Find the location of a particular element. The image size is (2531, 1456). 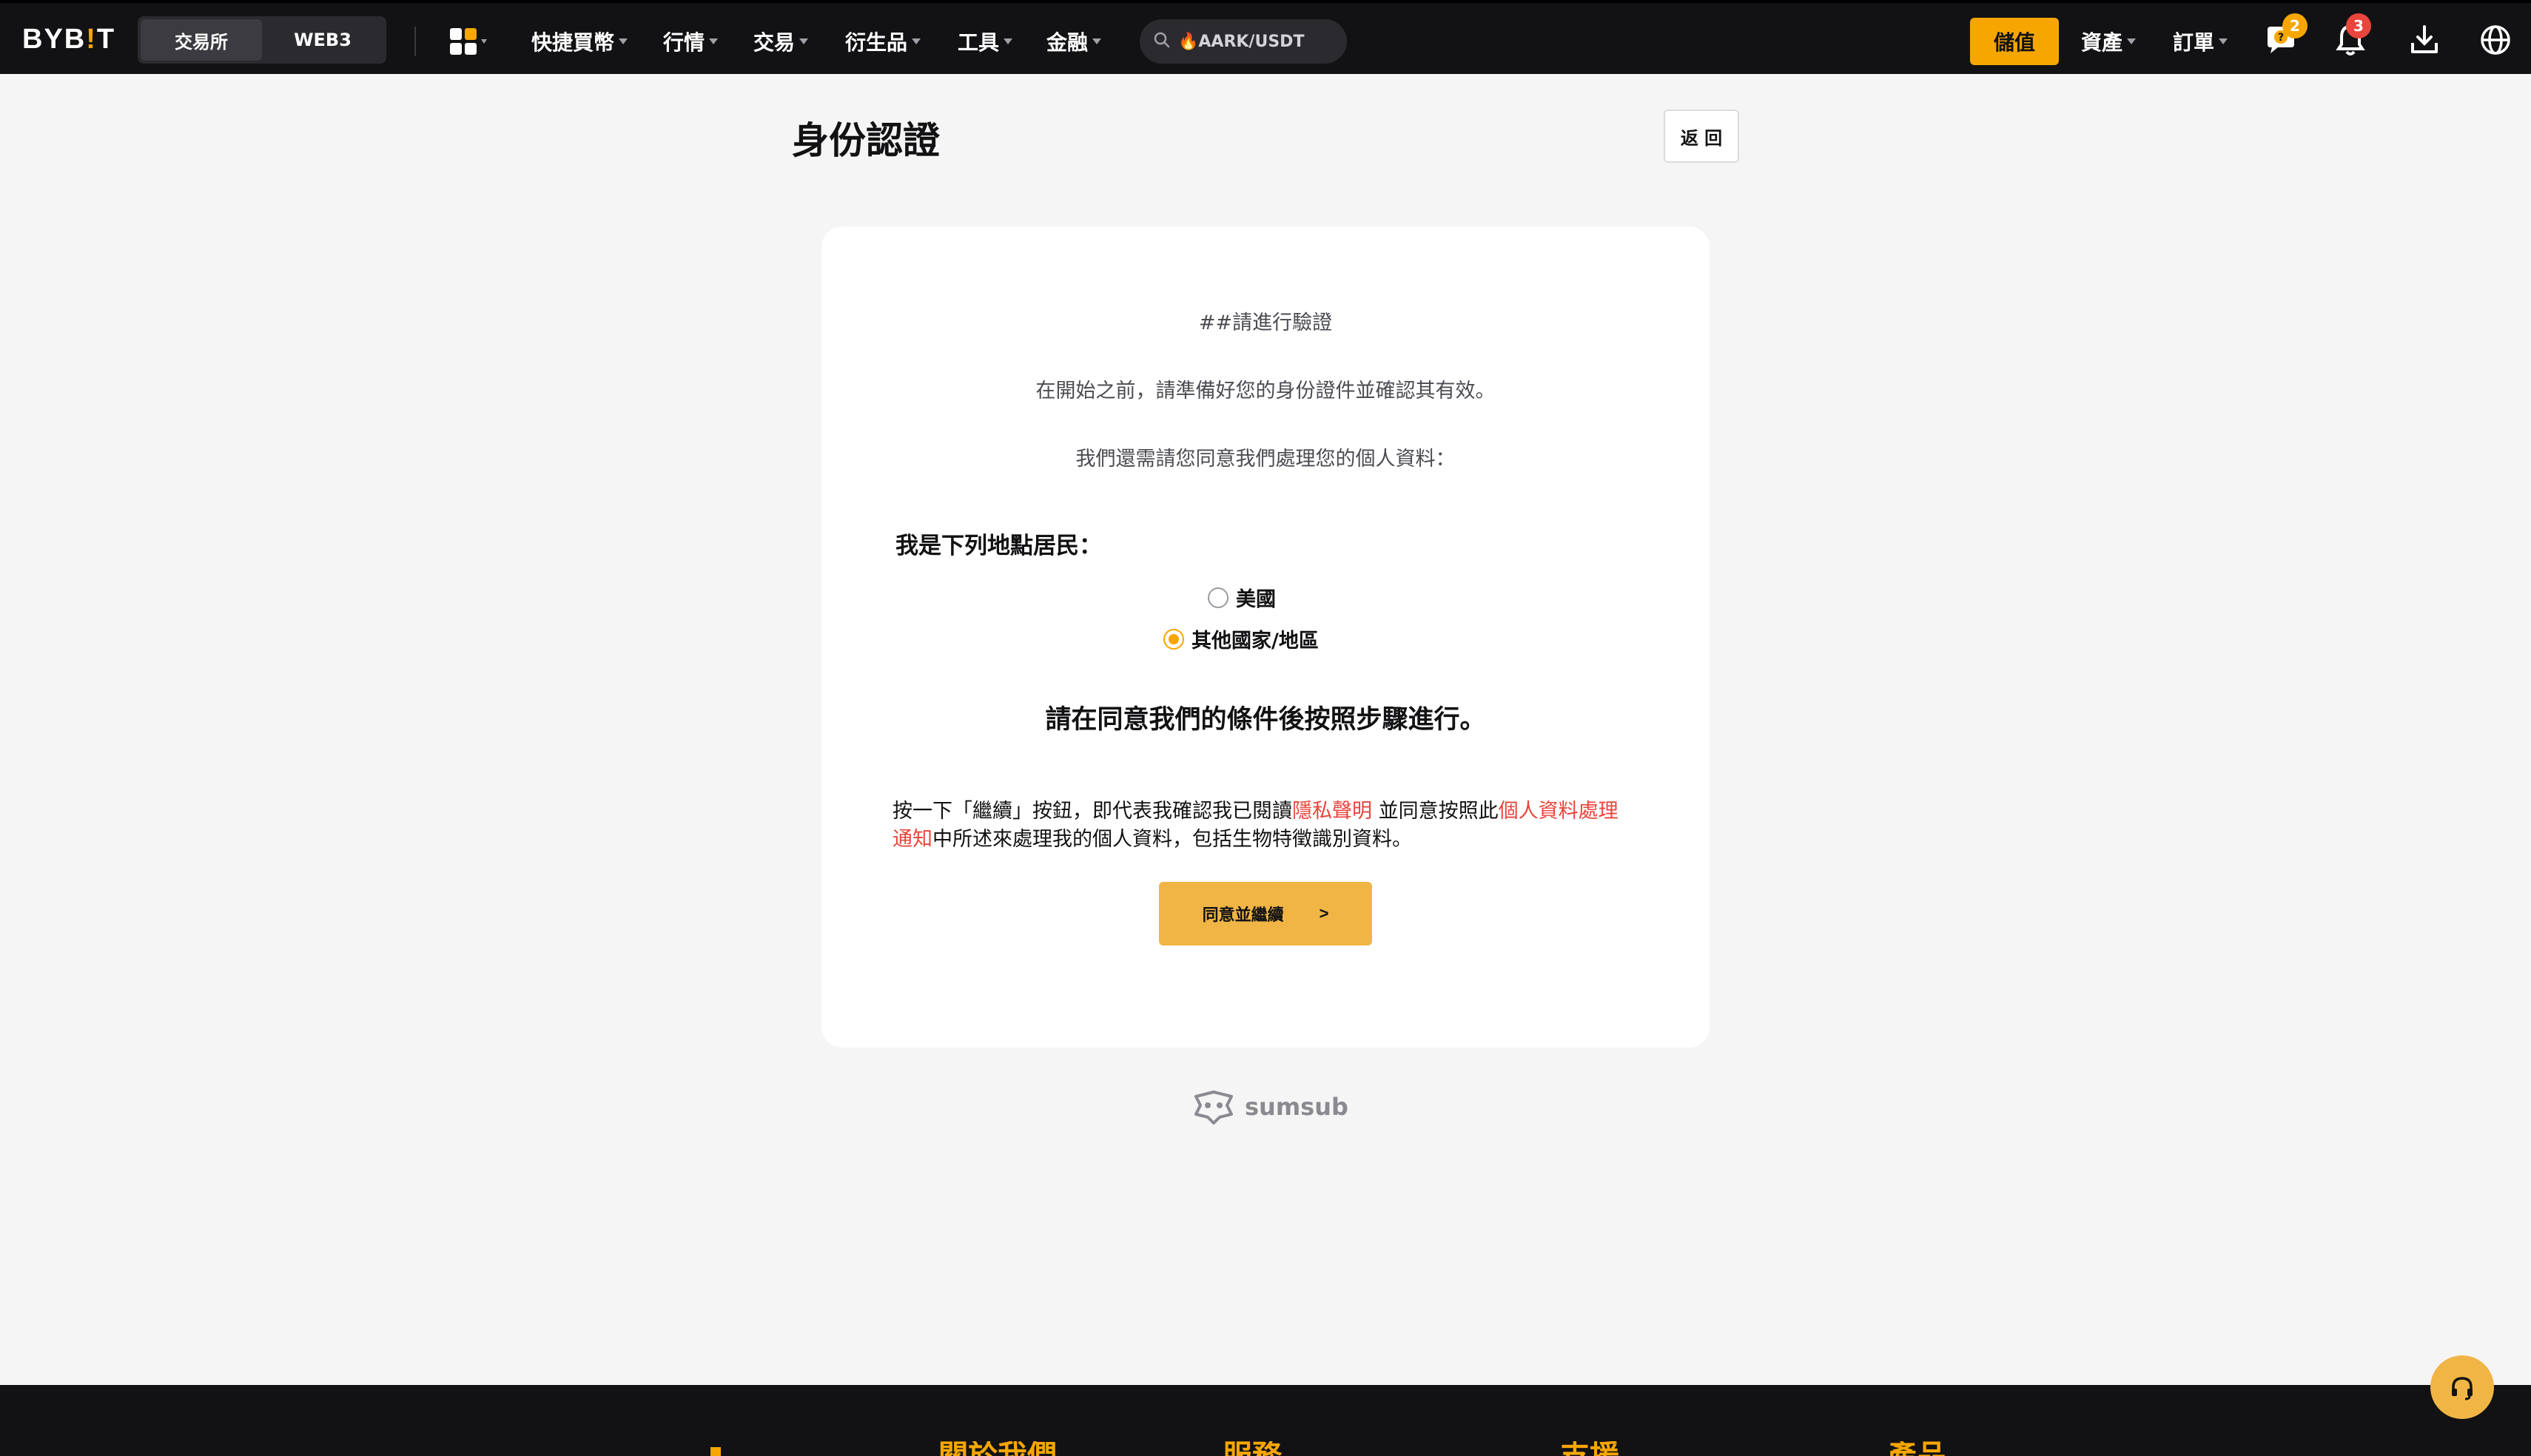

footer-heading-services: 服務 is located at coordinates (1252, 1449).